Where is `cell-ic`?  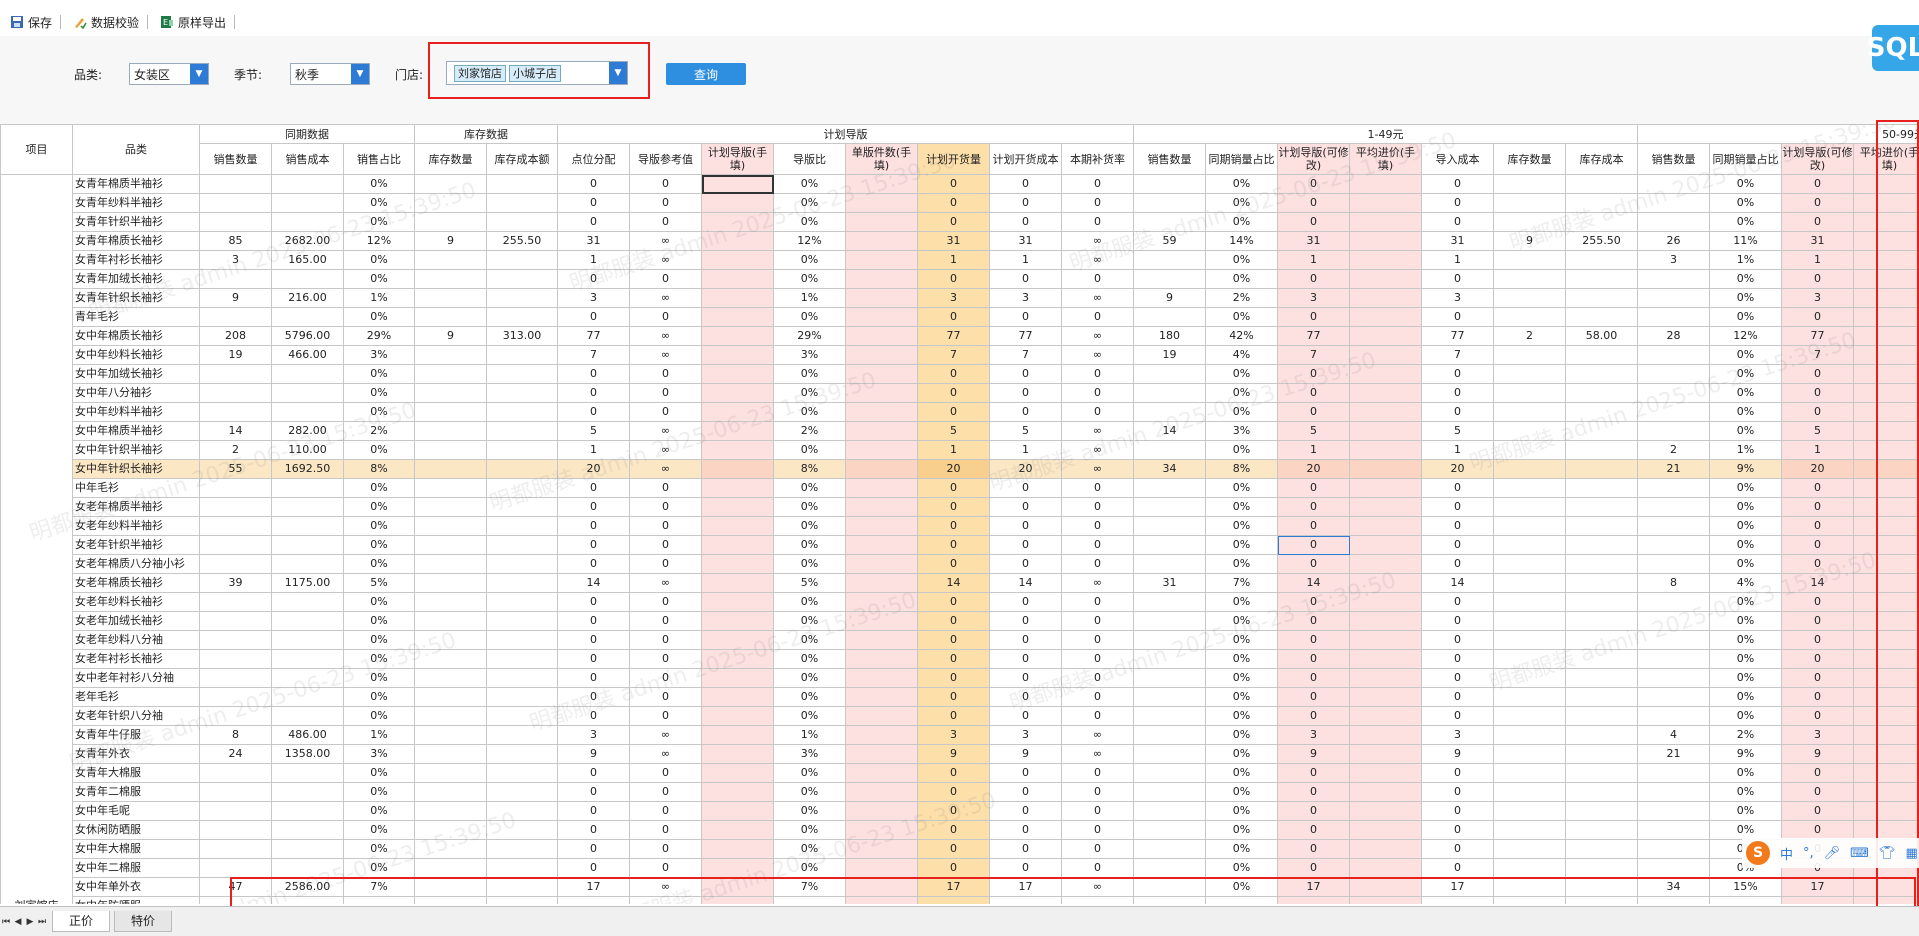
cell-ic is located at coordinates (522, 184).